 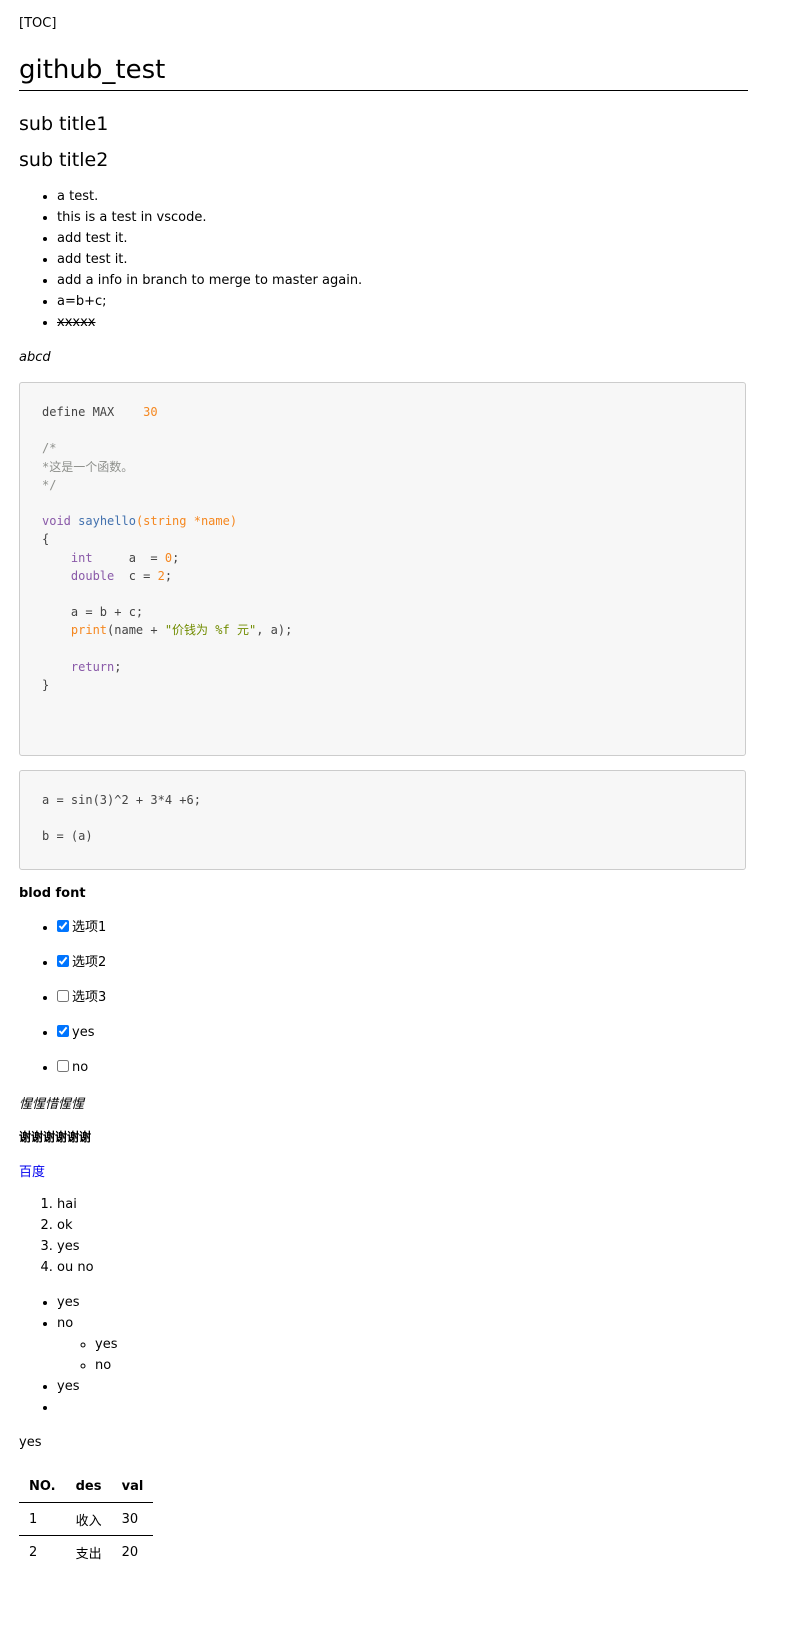 What do you see at coordinates (38, 23) in the screenshot?
I see `toc-marker: [TOC]` at bounding box center [38, 23].